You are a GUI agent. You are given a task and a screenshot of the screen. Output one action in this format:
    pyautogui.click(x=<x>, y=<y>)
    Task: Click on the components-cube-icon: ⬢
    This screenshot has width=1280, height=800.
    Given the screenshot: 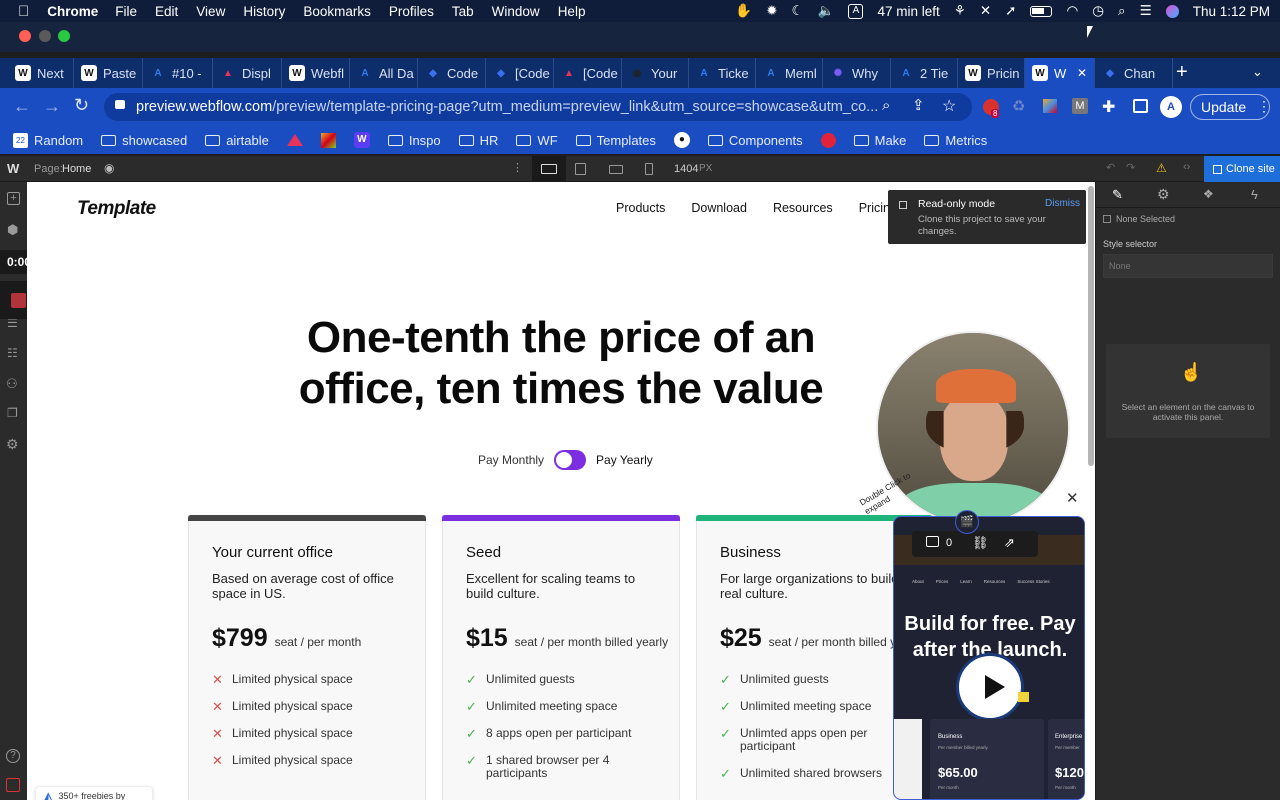 What is the action you would take?
    pyautogui.click(x=12, y=230)
    